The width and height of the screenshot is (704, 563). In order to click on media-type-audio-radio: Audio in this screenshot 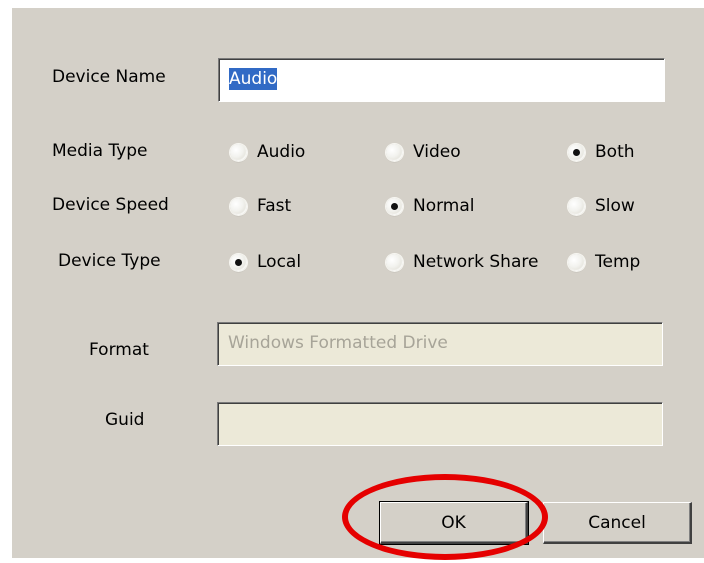, I will do `click(267, 152)`.